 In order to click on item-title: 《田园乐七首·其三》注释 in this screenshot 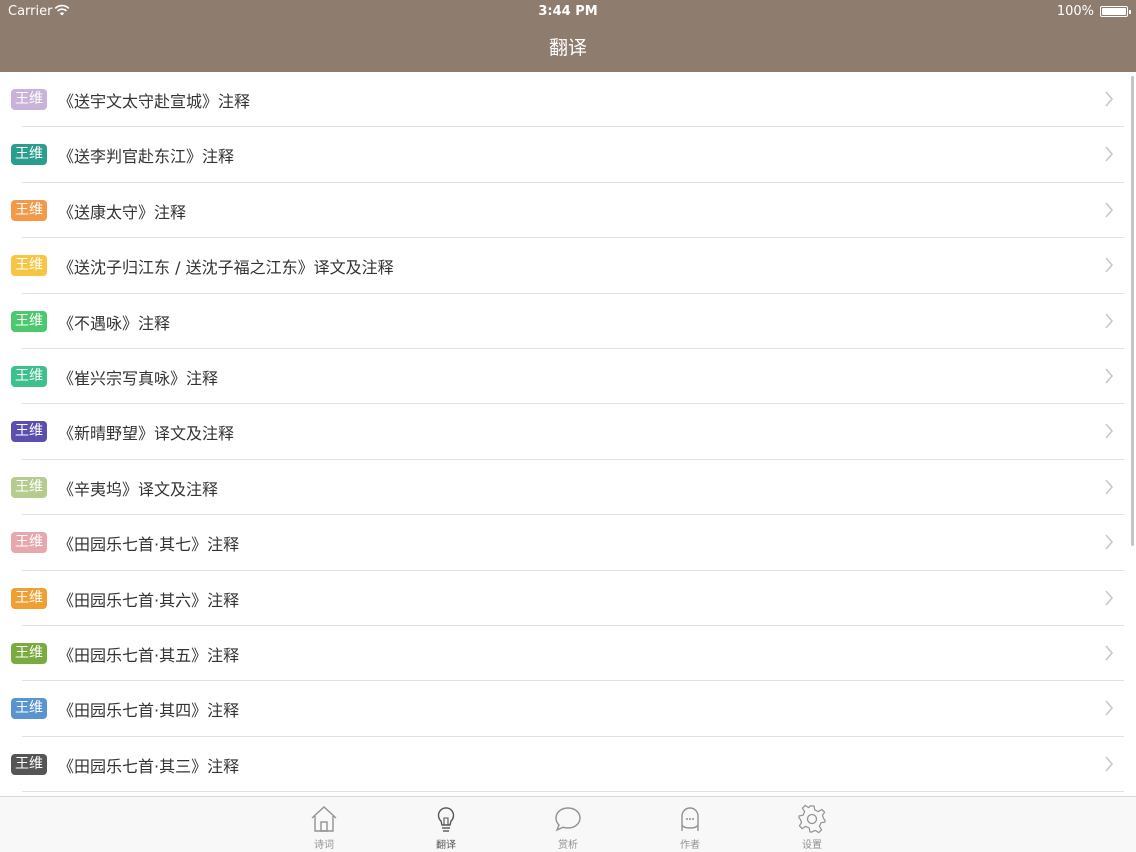, I will do `click(149, 766)`.